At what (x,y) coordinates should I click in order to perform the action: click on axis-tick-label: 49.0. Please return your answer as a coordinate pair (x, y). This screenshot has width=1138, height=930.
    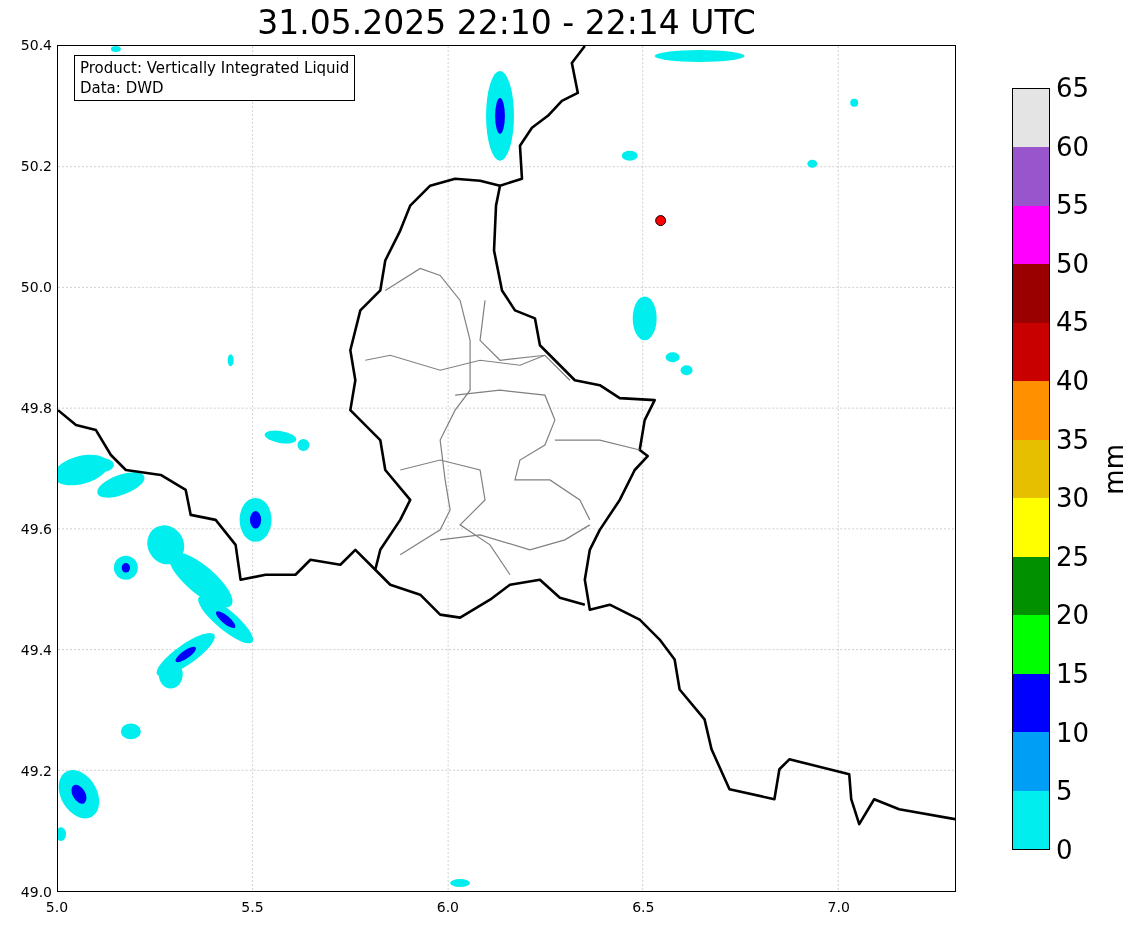
    Looking at the image, I should click on (36, 892).